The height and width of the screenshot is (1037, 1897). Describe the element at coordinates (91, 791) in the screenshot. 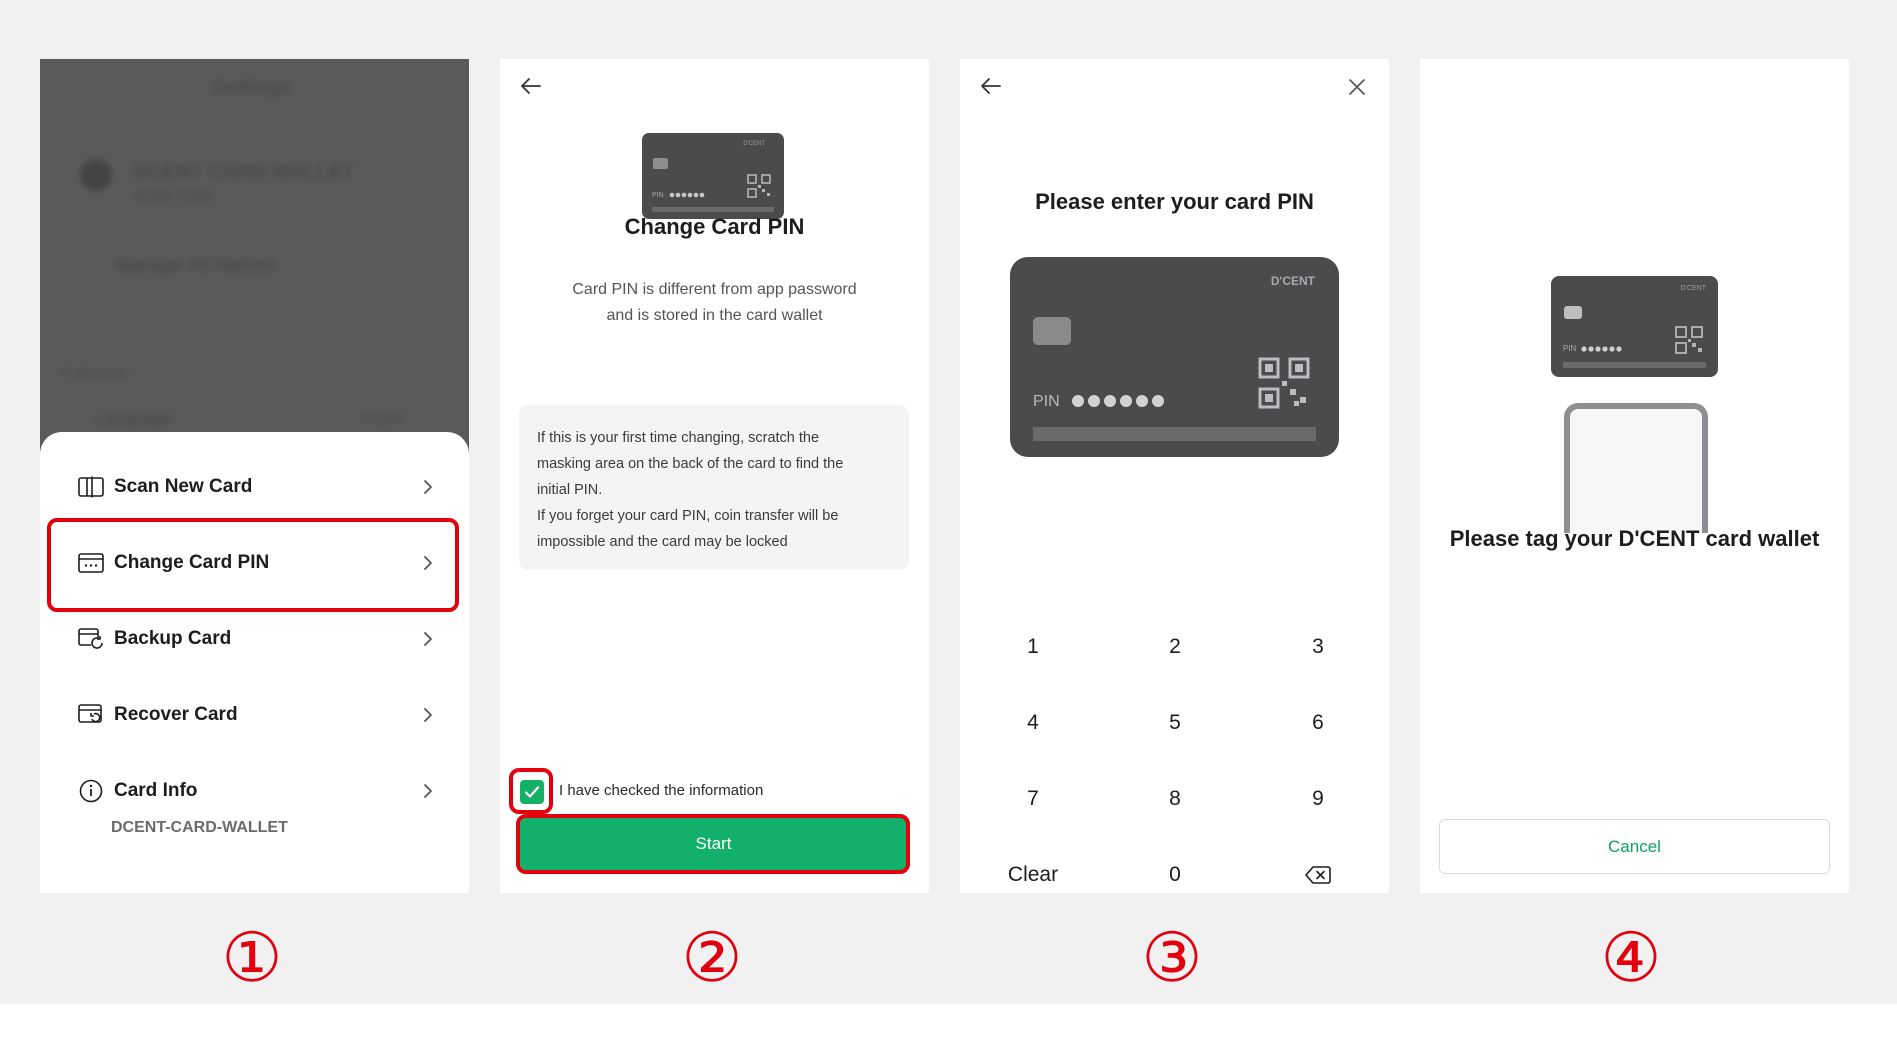

I see `info-icon` at that location.